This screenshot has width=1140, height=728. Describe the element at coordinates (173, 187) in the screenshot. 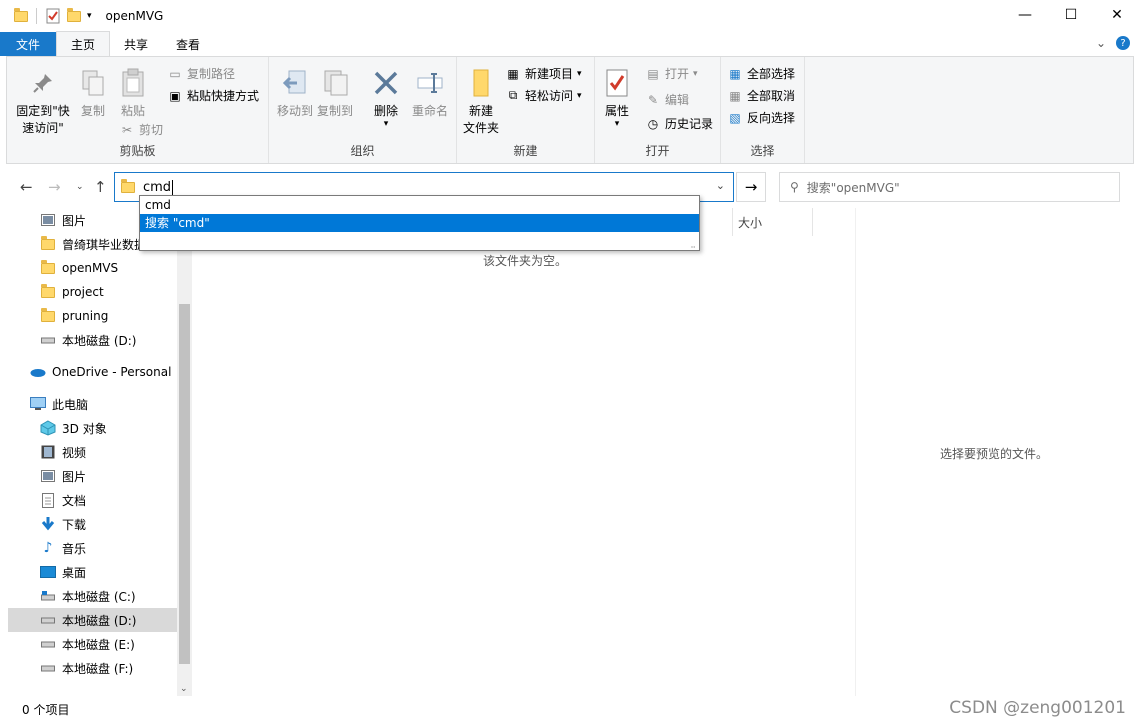

I see `text-caret` at that location.